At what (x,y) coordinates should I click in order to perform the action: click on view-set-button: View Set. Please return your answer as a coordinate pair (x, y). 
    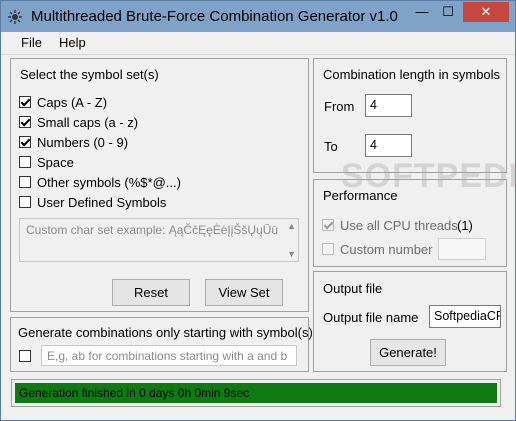
    Looking at the image, I should click on (244, 292).